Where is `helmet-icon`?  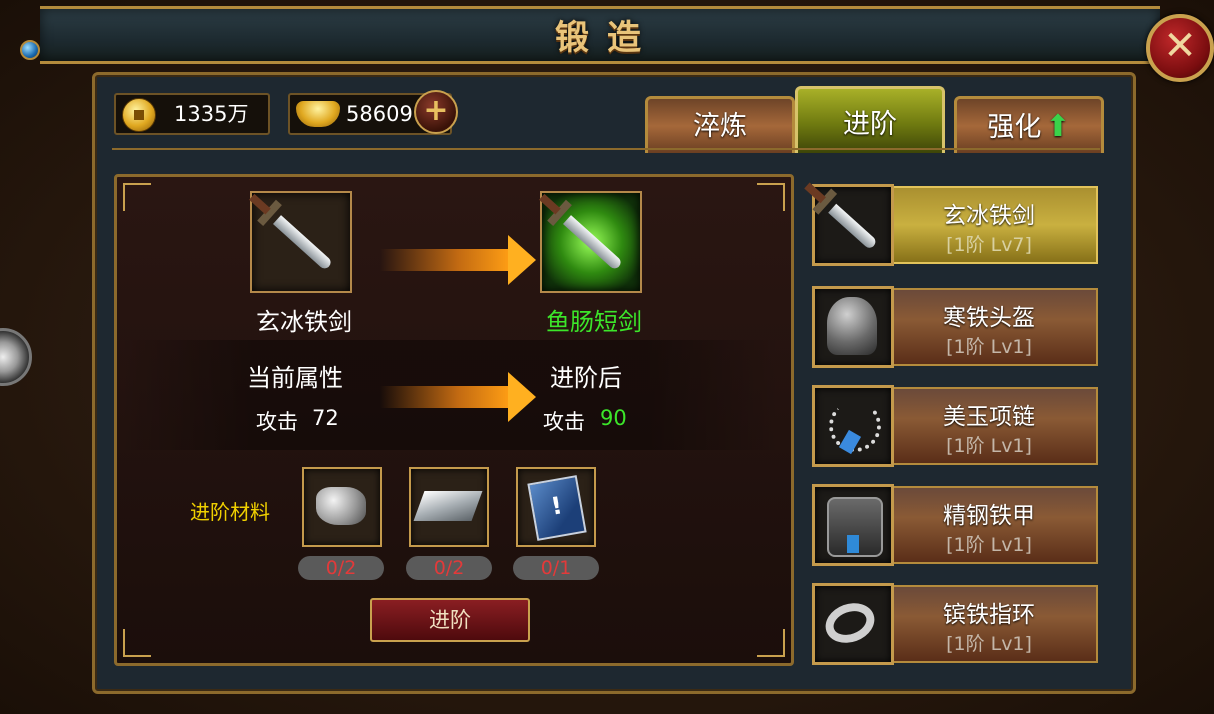 helmet-icon is located at coordinates (852, 326).